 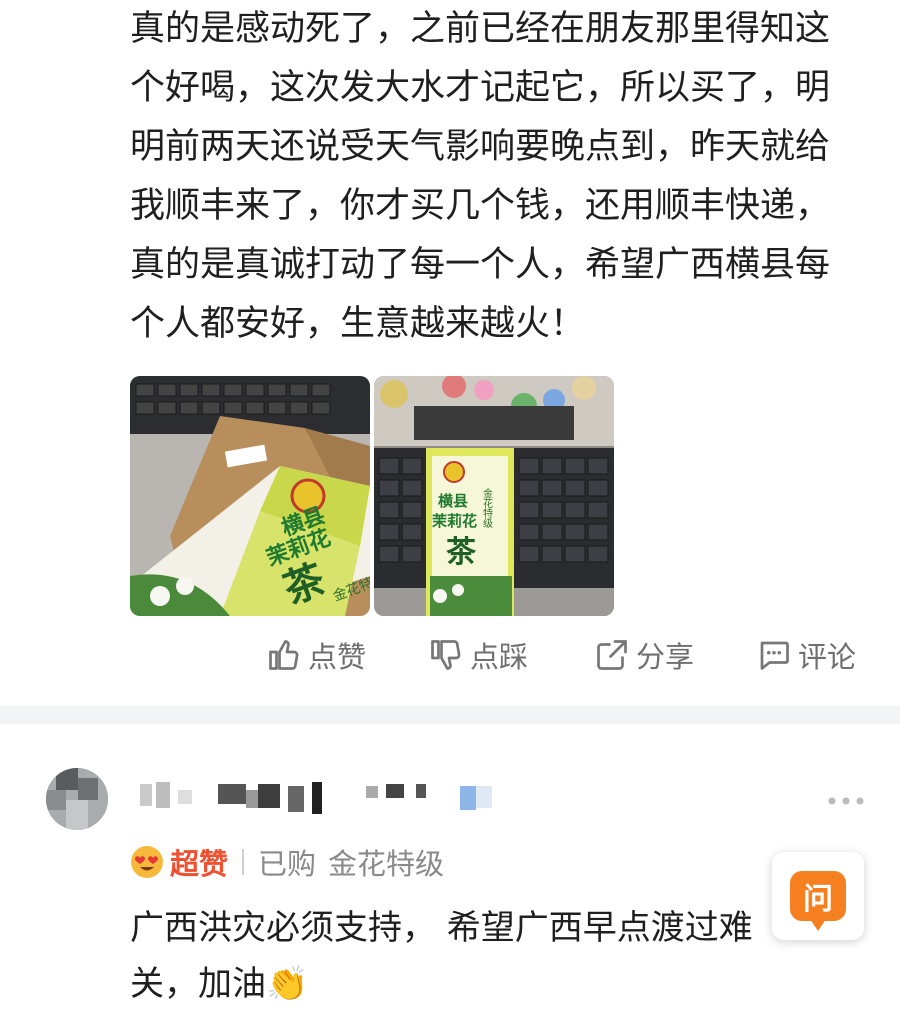 I want to click on like-button: 点赞, so click(x=316, y=655).